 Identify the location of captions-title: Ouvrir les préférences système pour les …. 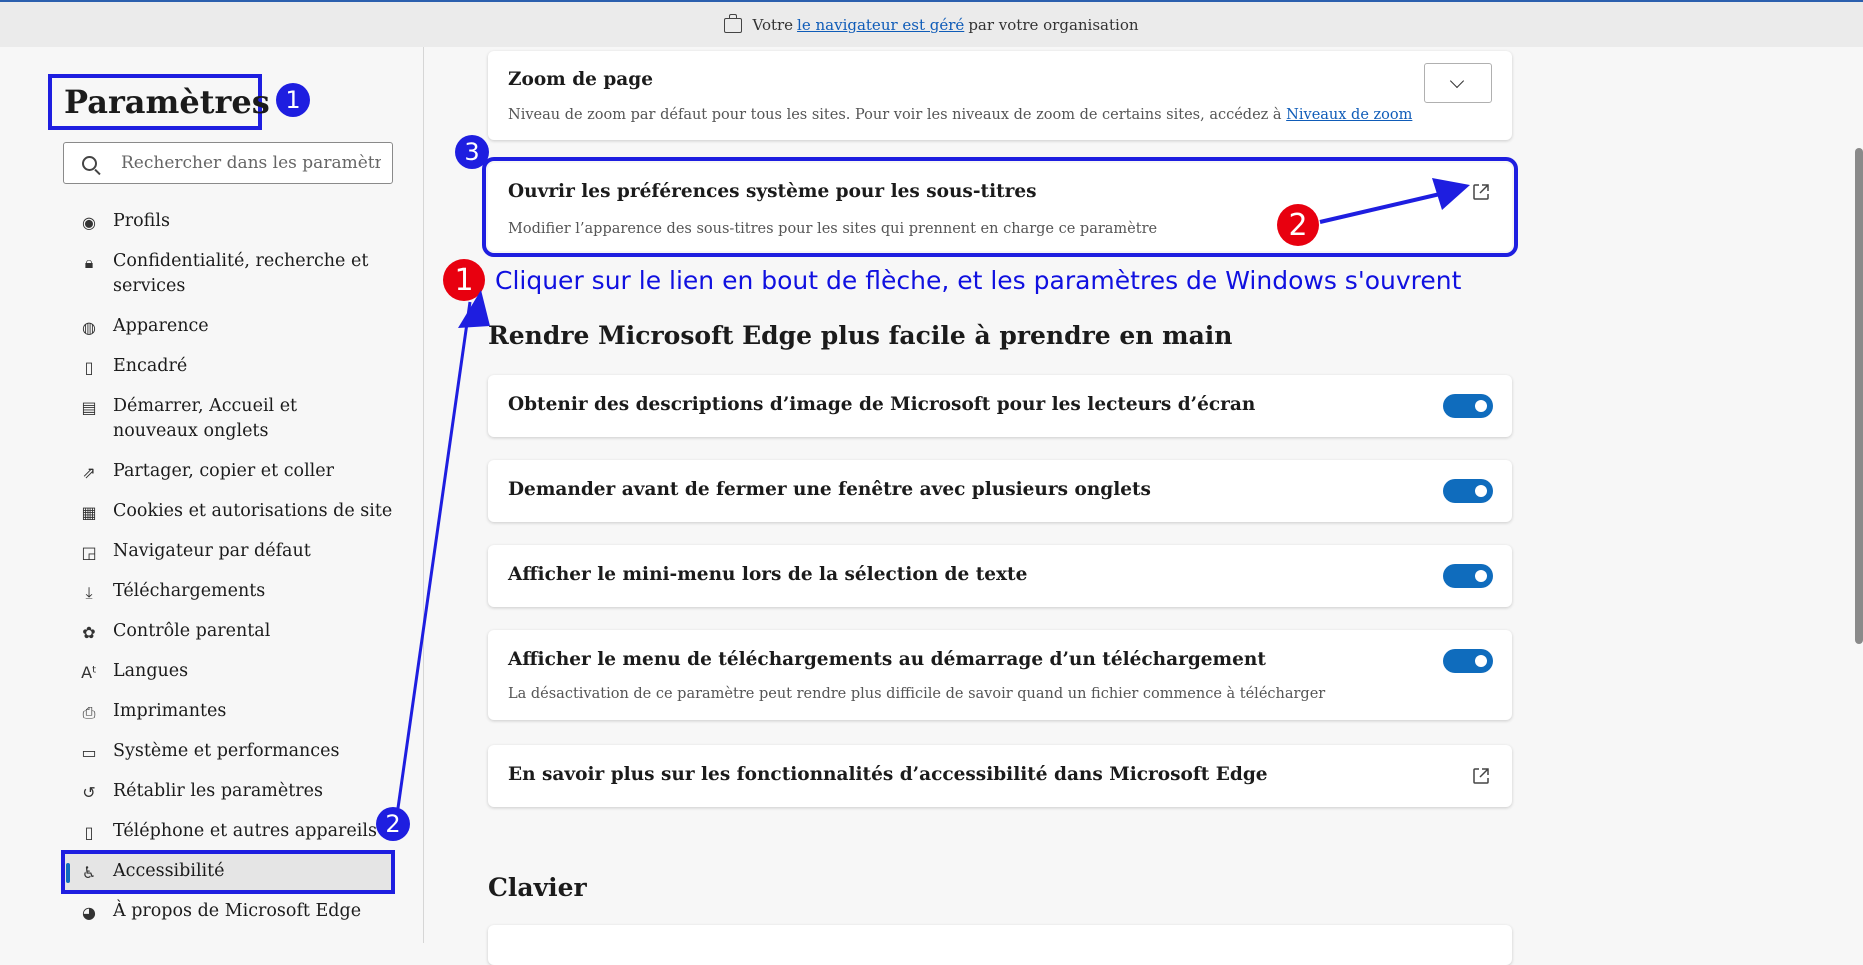
(772, 191).